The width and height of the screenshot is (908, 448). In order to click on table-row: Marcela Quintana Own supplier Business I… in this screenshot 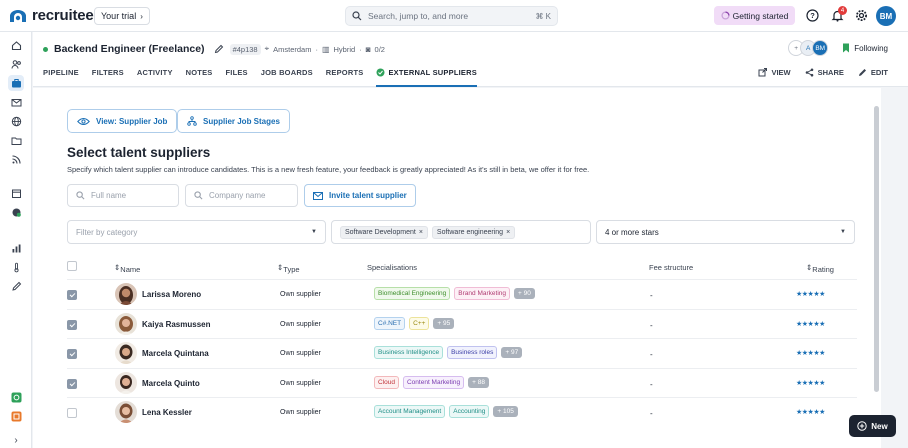, I will do `click(462, 353)`.